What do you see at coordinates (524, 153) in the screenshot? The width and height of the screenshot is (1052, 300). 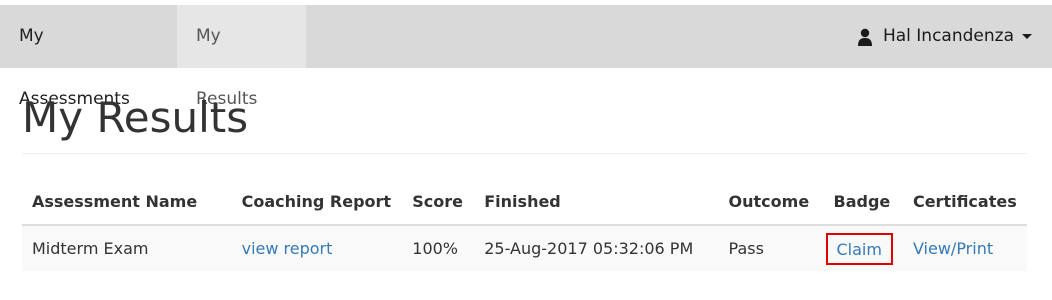 I see `title-divider` at bounding box center [524, 153].